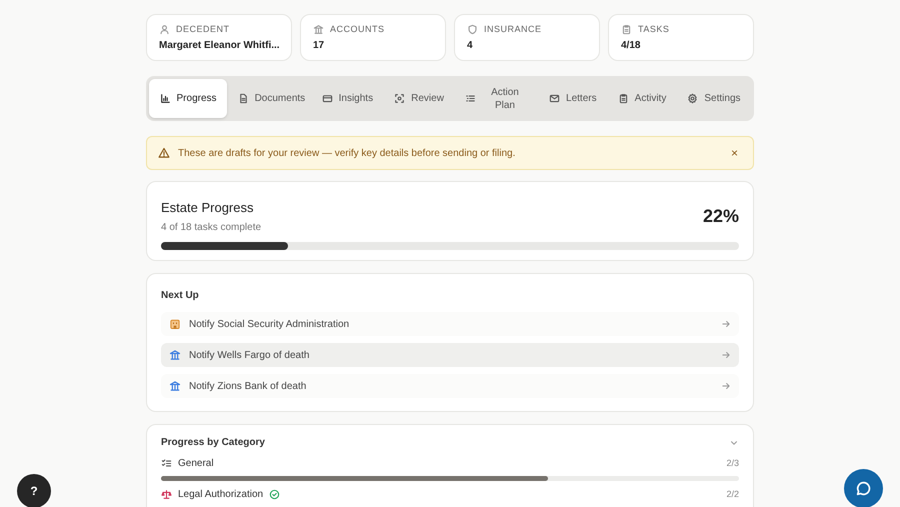  Describe the element at coordinates (175, 324) in the screenshot. I see `building-icon` at that location.